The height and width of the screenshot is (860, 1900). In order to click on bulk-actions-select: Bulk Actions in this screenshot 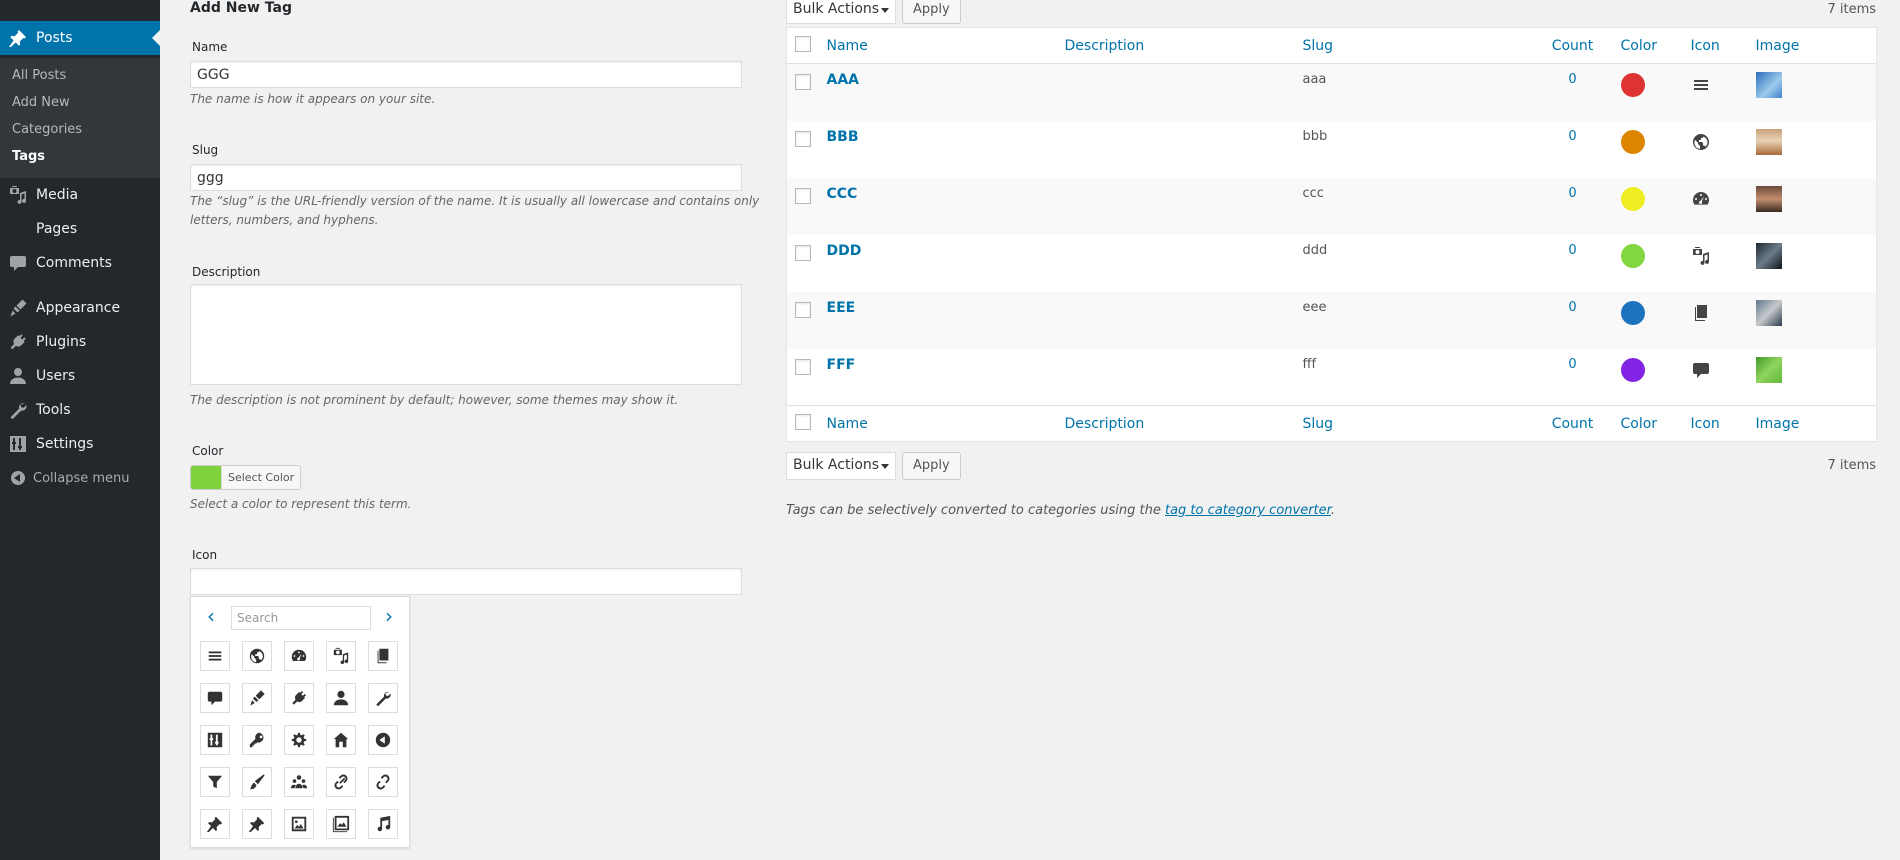, I will do `click(841, 12)`.